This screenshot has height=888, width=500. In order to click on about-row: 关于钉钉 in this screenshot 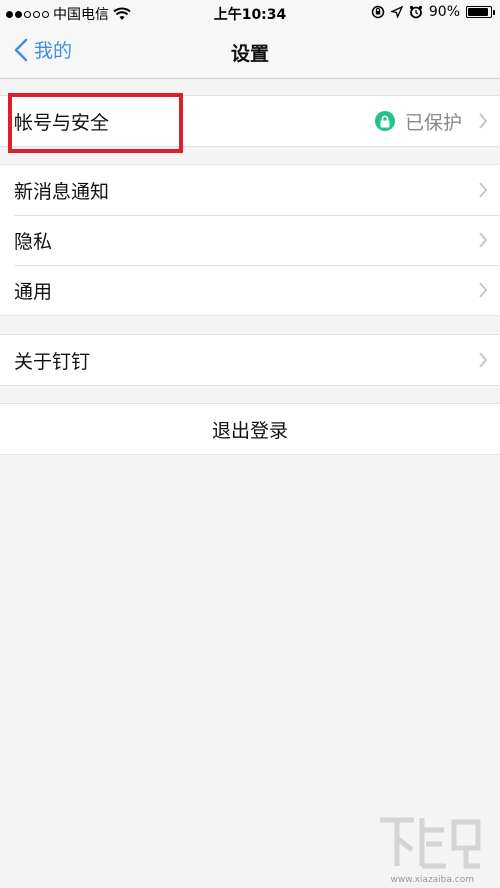, I will do `click(250, 360)`.